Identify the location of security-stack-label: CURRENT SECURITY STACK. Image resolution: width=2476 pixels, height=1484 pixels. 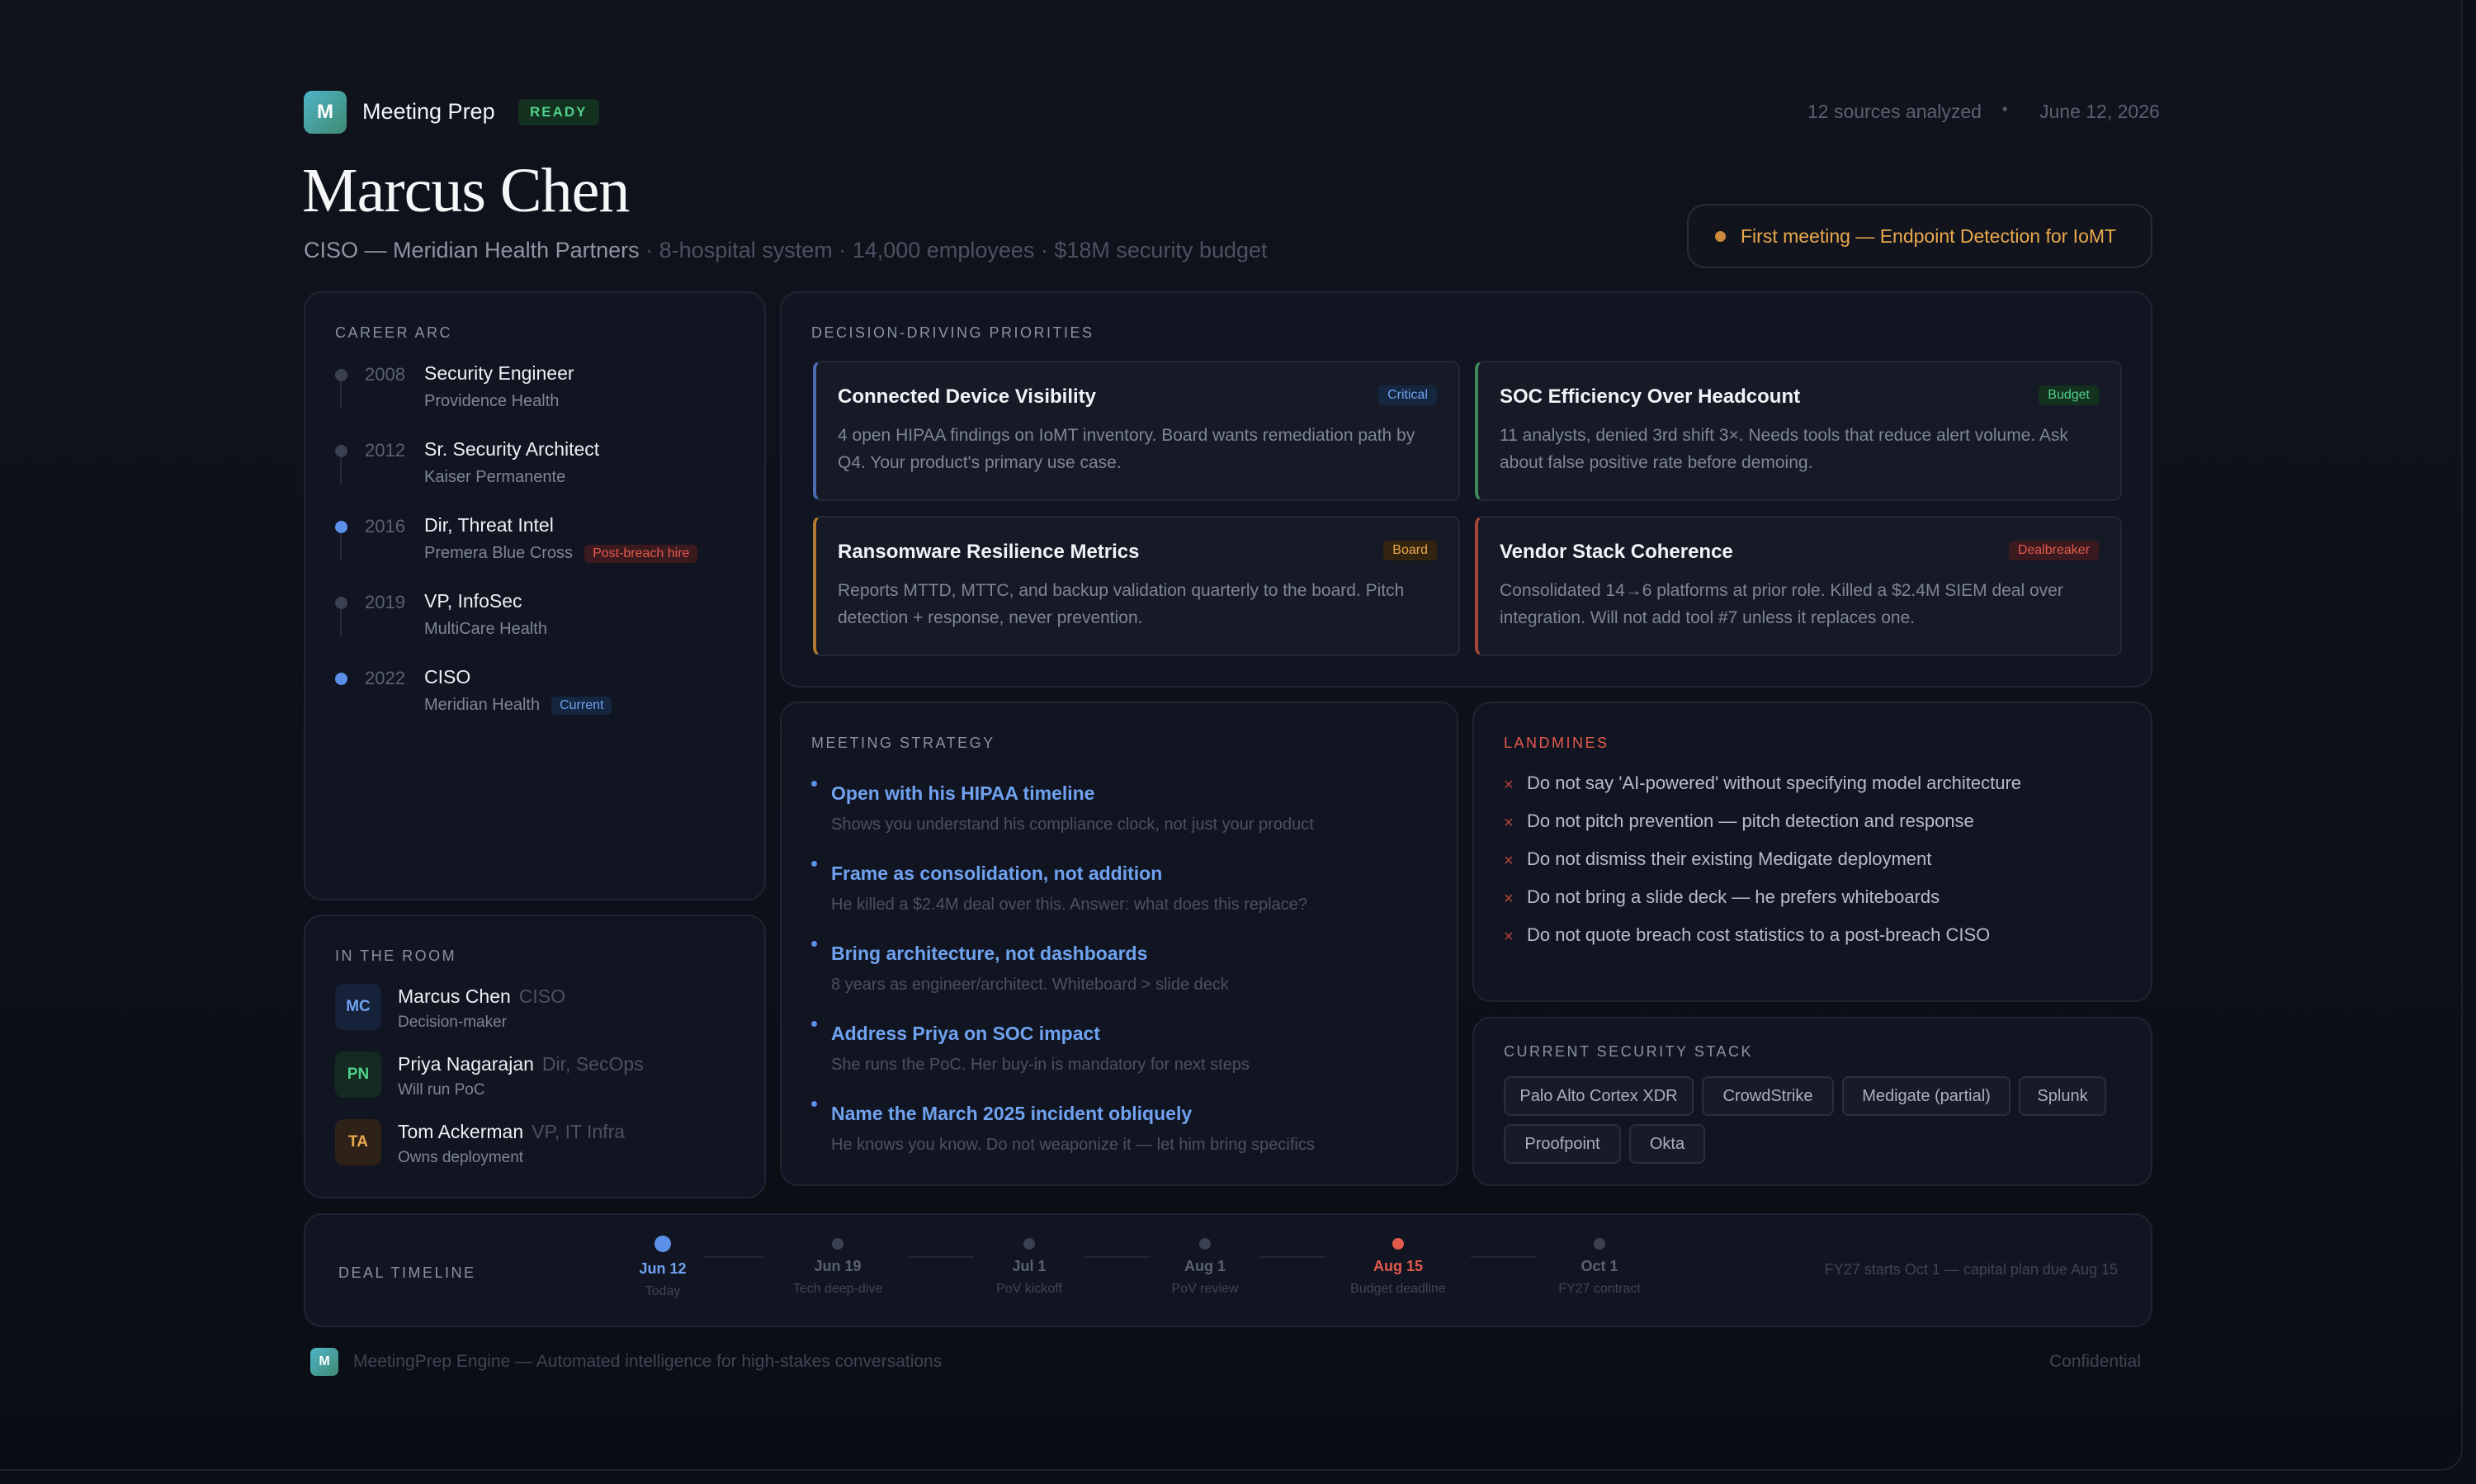
(1629, 1051).